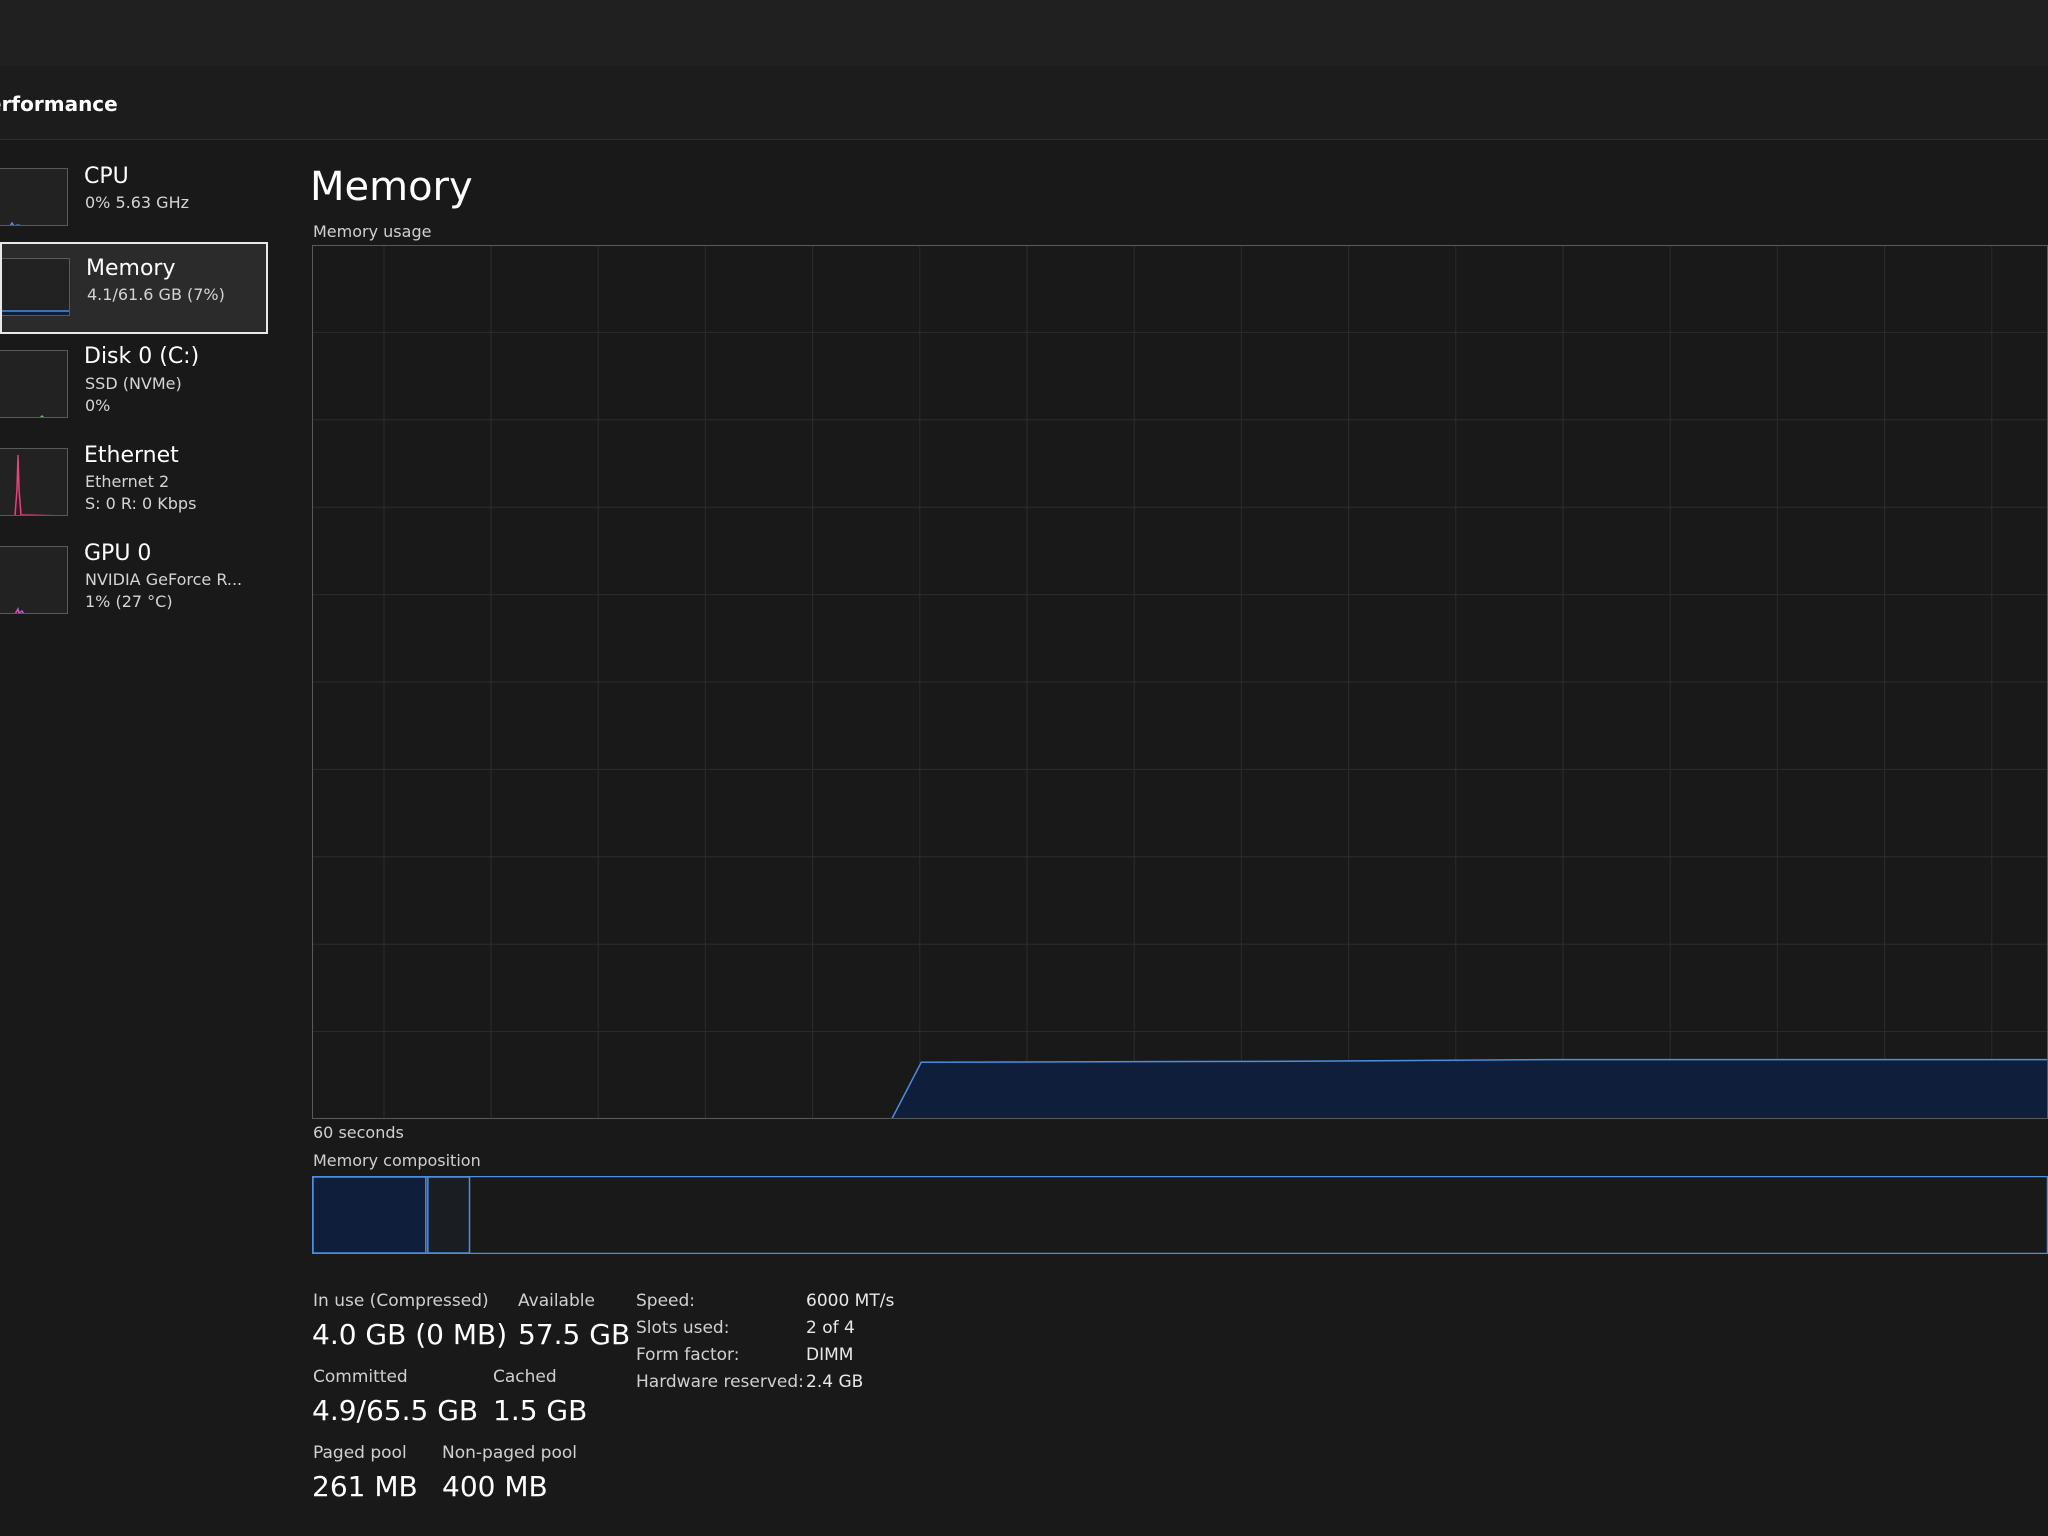  I want to click on committed-value: 4.9/65.5 GB, so click(395, 1410).